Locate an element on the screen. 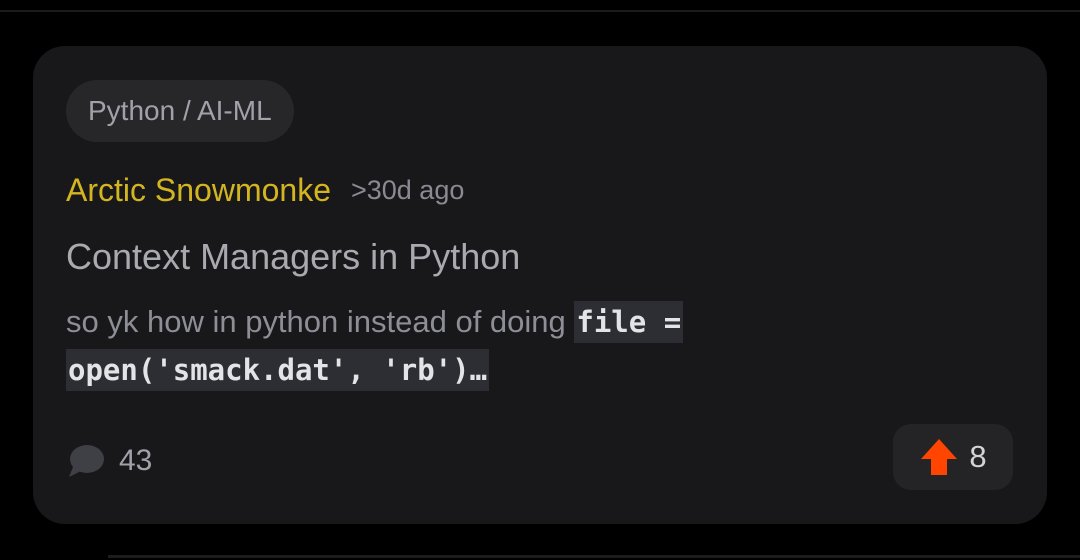 Image resolution: width=1080 pixels, height=560 pixels. post-title: Context Managers in Python is located at coordinates (293, 257).